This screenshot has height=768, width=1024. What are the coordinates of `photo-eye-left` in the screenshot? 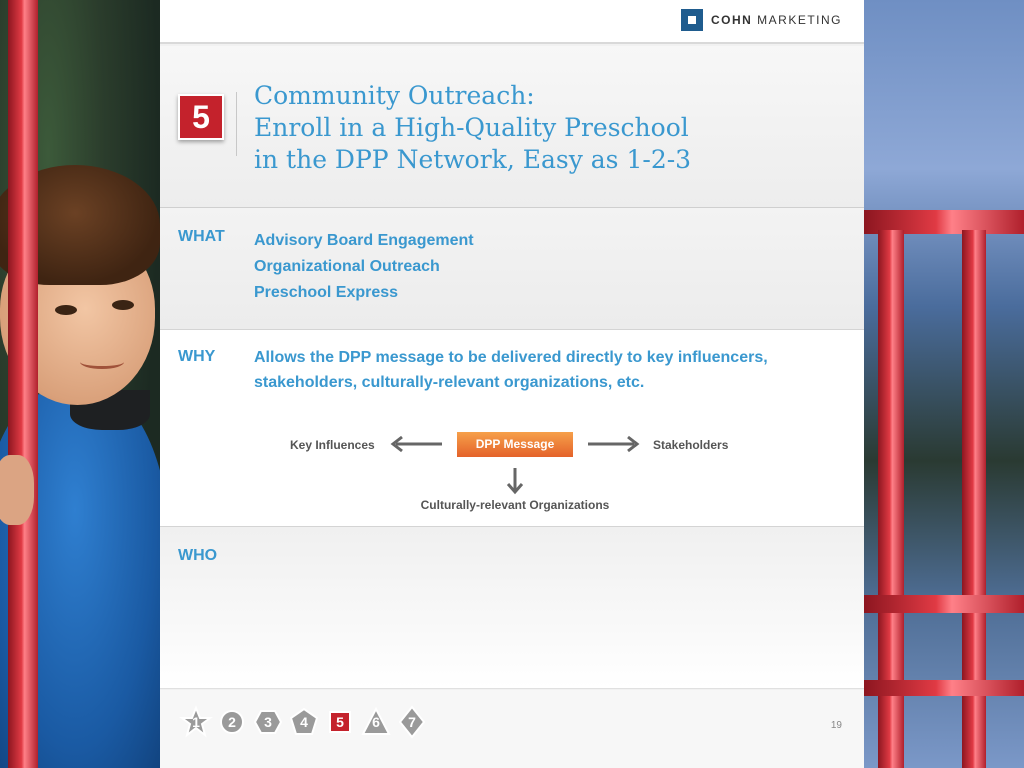 It's located at (66, 310).